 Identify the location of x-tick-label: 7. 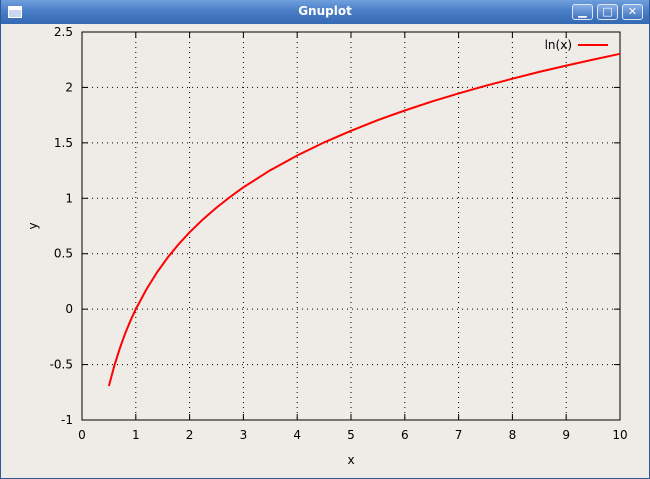
(459, 435).